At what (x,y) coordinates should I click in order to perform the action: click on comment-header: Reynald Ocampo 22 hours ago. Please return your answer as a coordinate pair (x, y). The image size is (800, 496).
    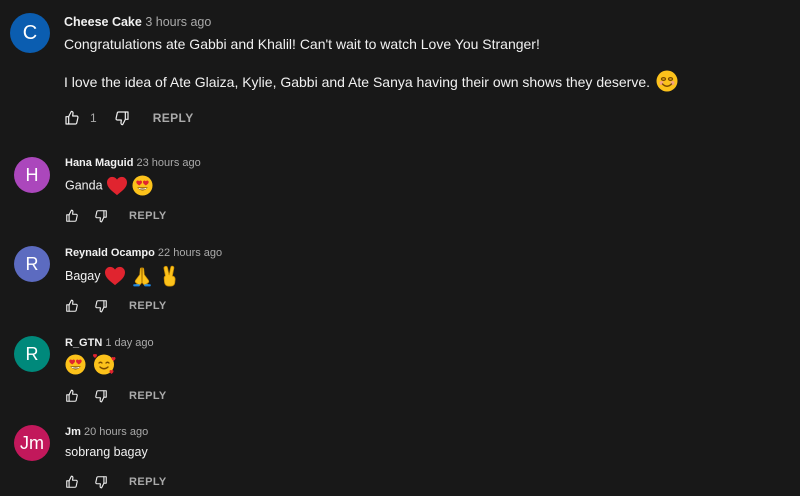
    Looking at the image, I should click on (143, 253).